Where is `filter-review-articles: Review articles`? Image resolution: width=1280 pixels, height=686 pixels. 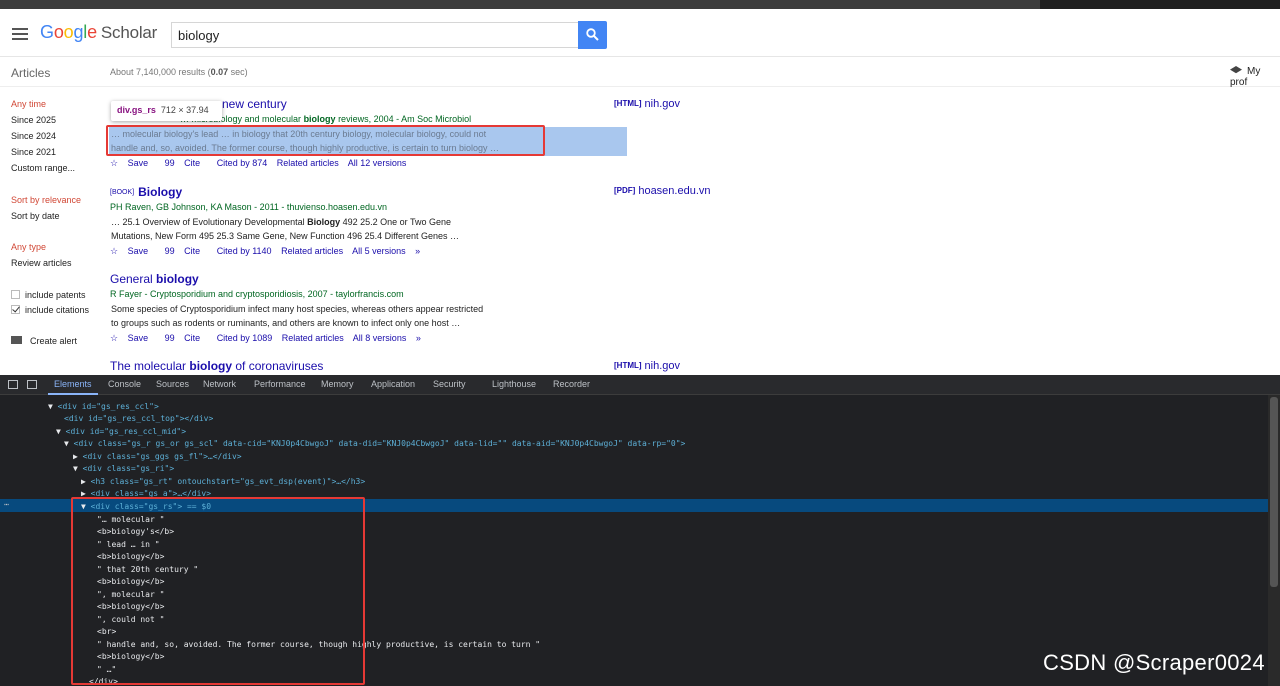 filter-review-articles: Review articles is located at coordinates (41, 263).